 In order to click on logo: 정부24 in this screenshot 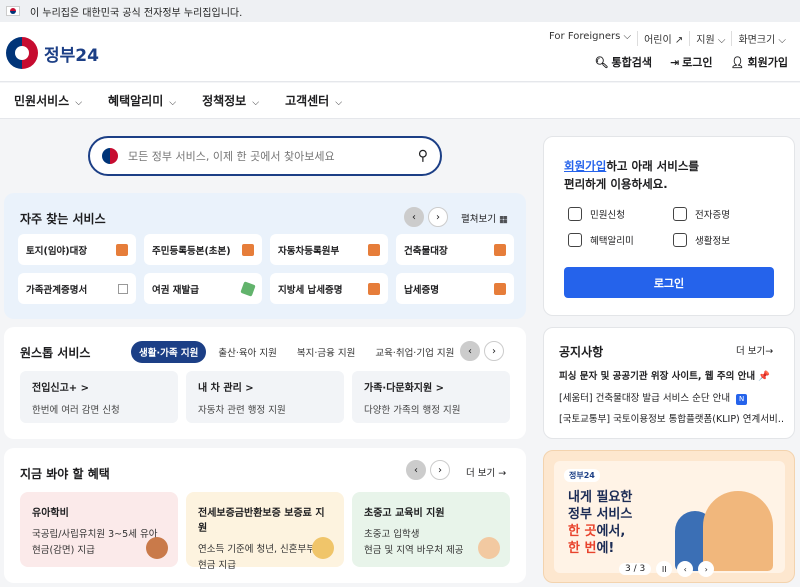, I will do `click(52, 53)`.